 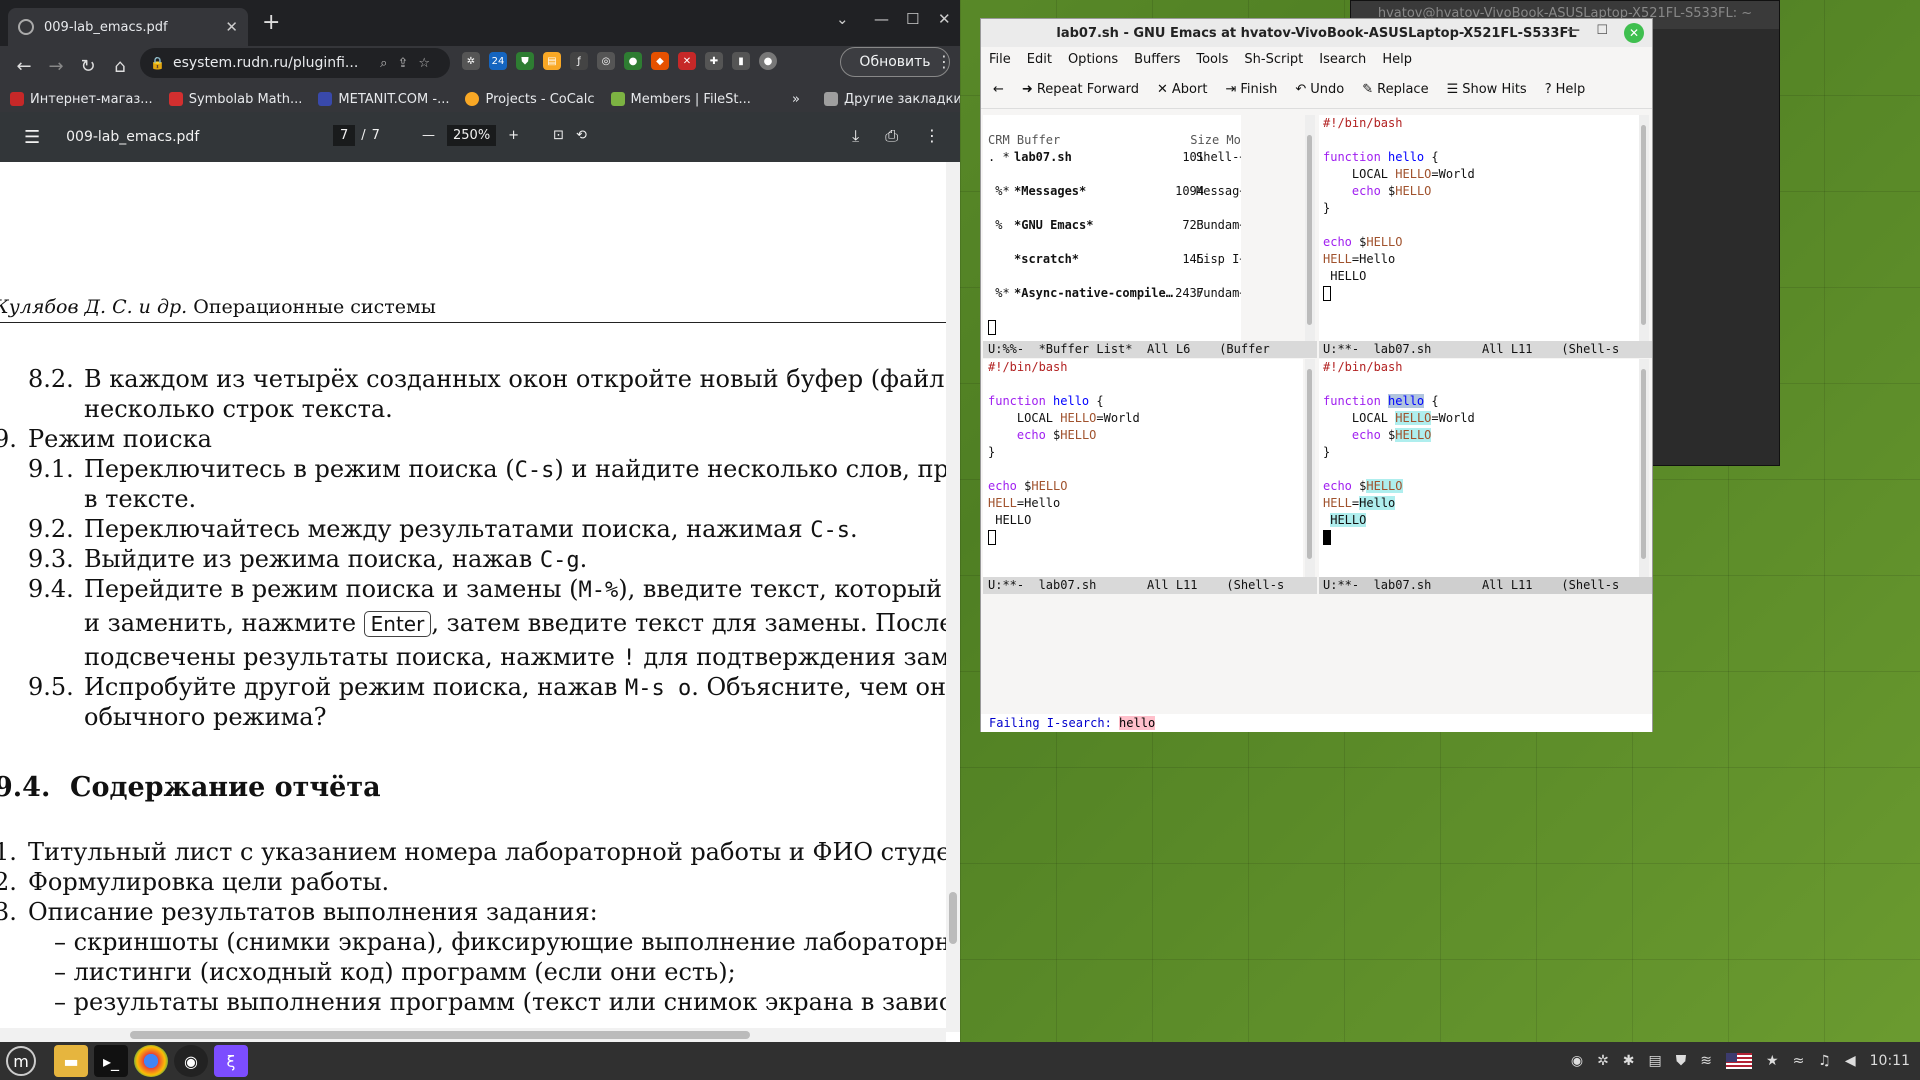 I want to click on home-icon: ⌂, so click(x=120, y=66).